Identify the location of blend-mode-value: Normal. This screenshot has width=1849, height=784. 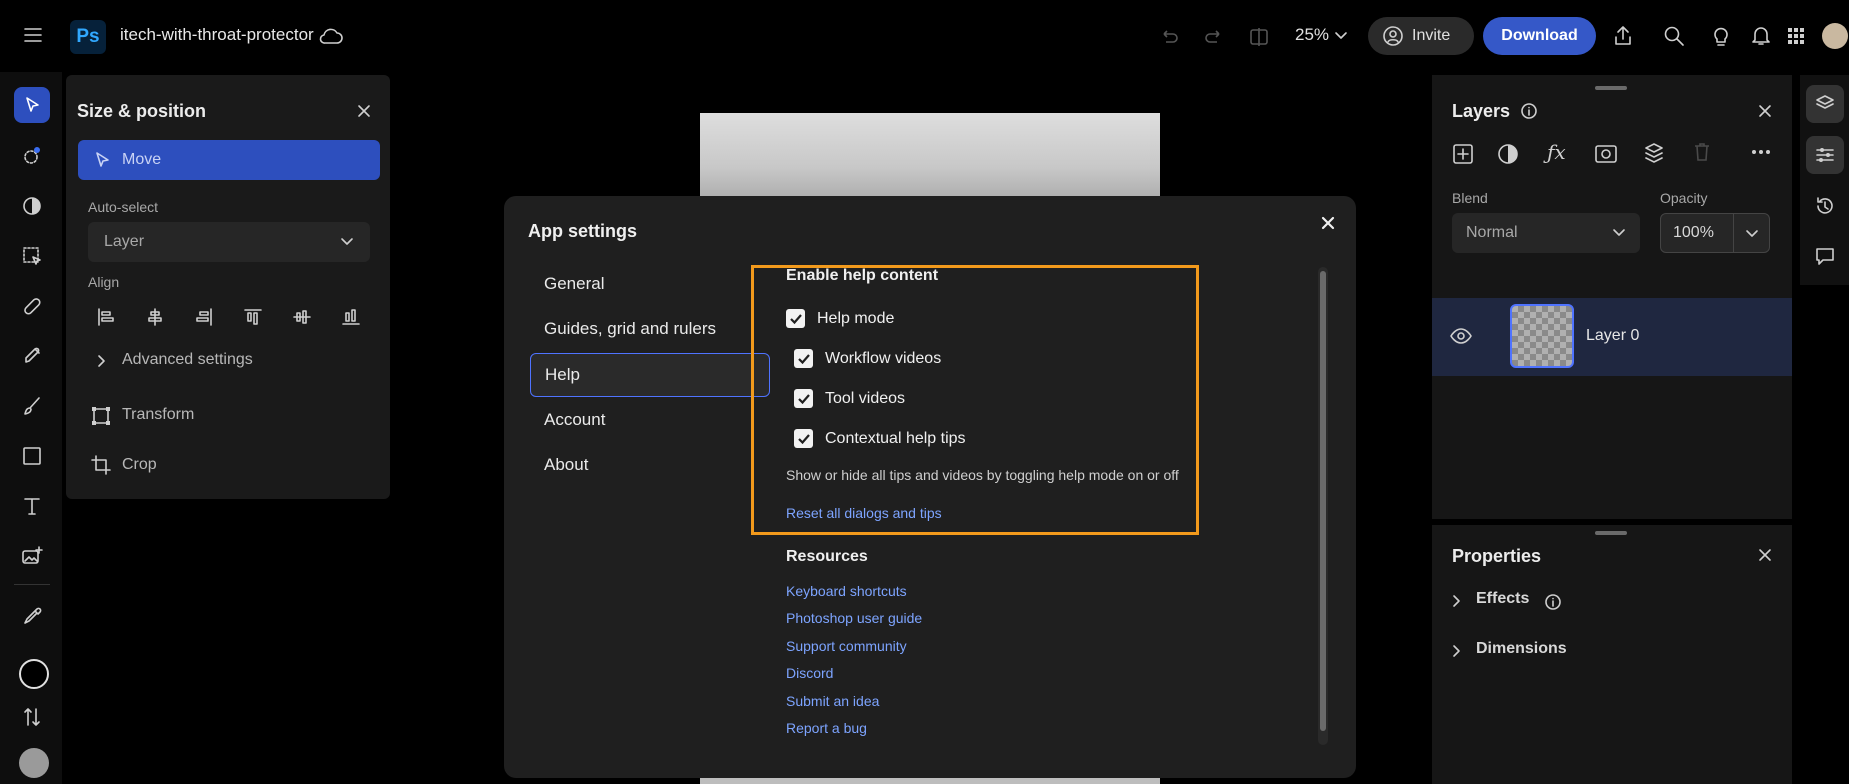
(1492, 232).